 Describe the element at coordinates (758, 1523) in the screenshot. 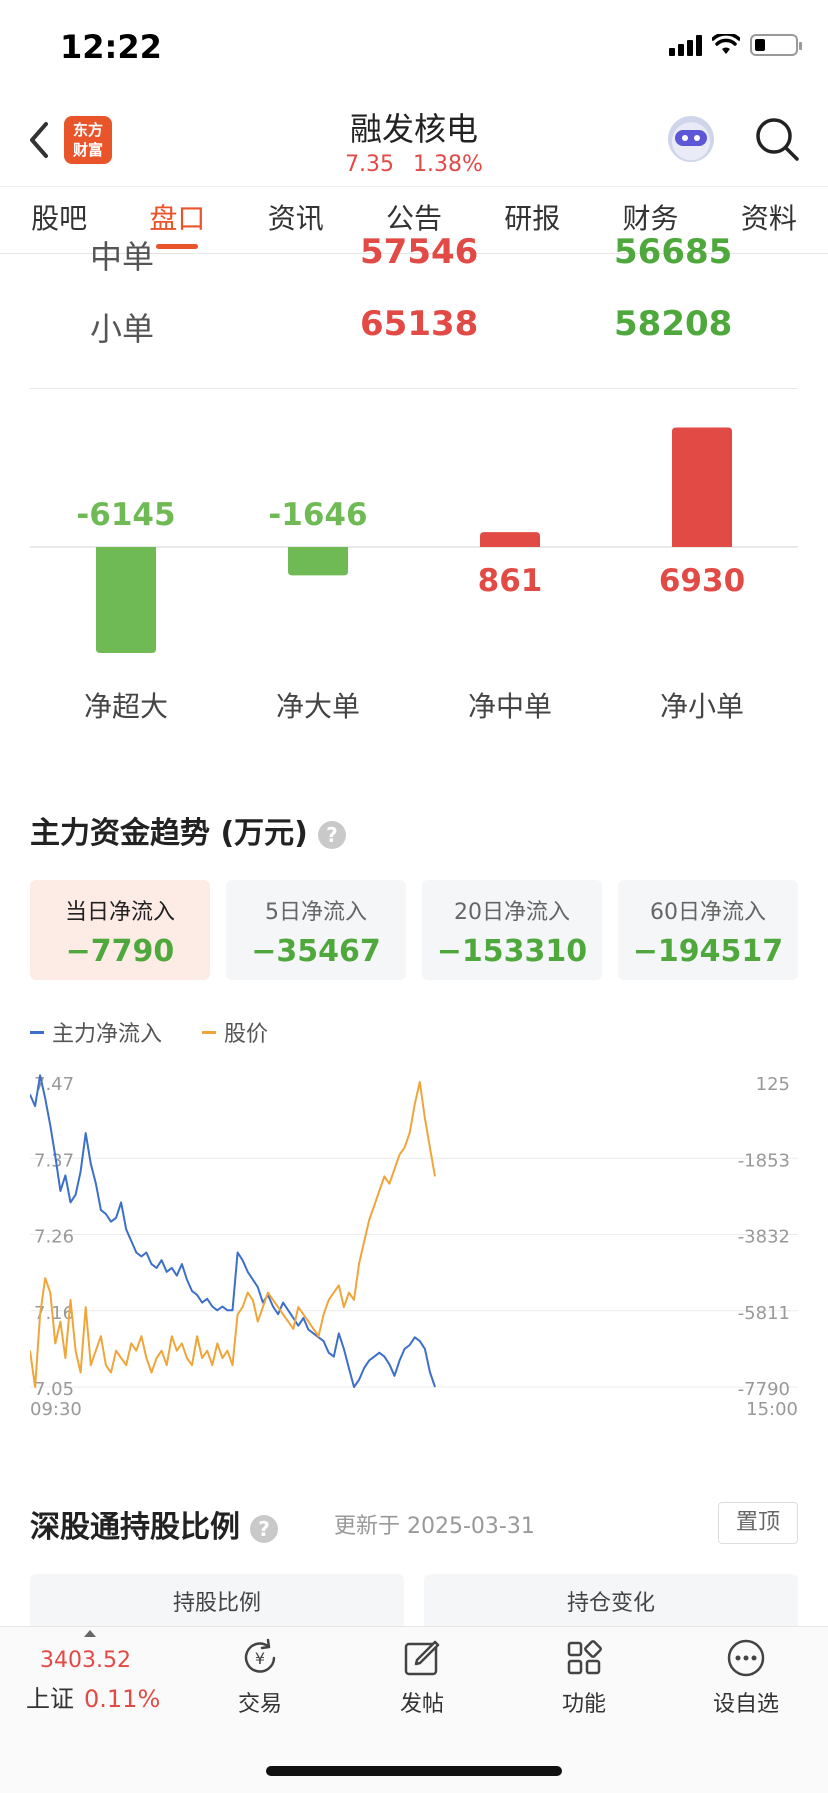

I see `pin-top-button: 置顶` at that location.